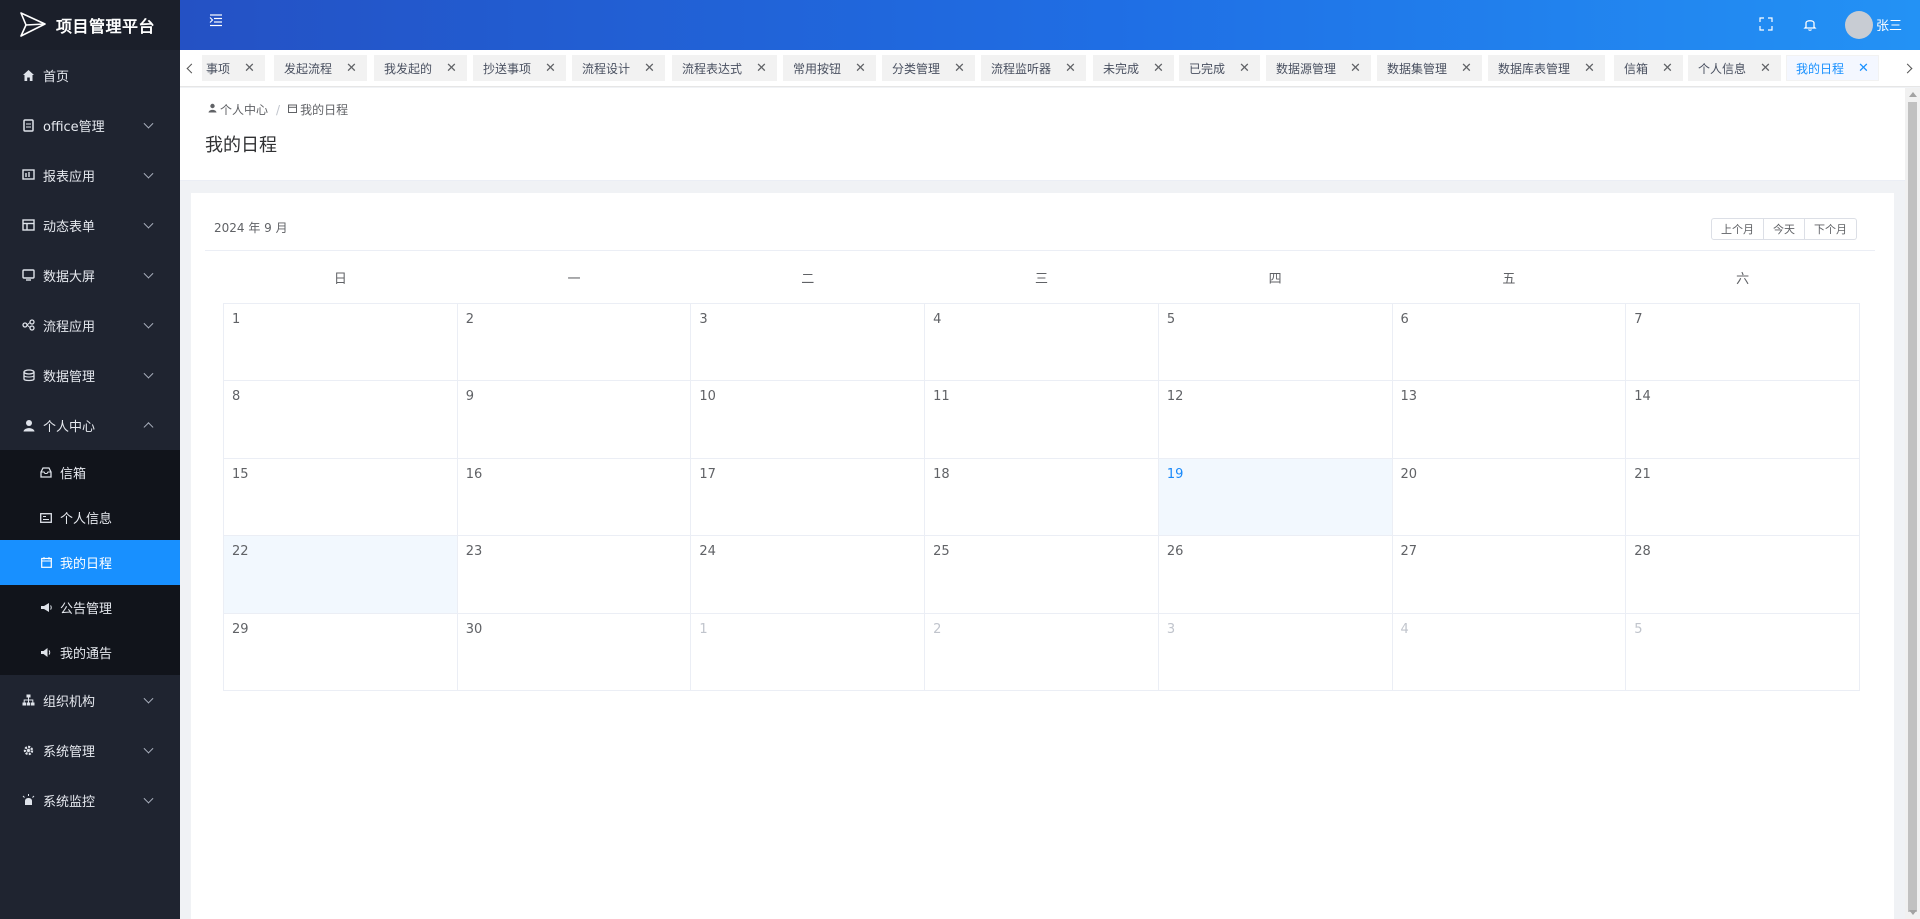 This screenshot has height=919, width=1920. Describe the element at coordinates (90, 325) in the screenshot. I see `sidebar-item-flow-app: 流程应用` at that location.